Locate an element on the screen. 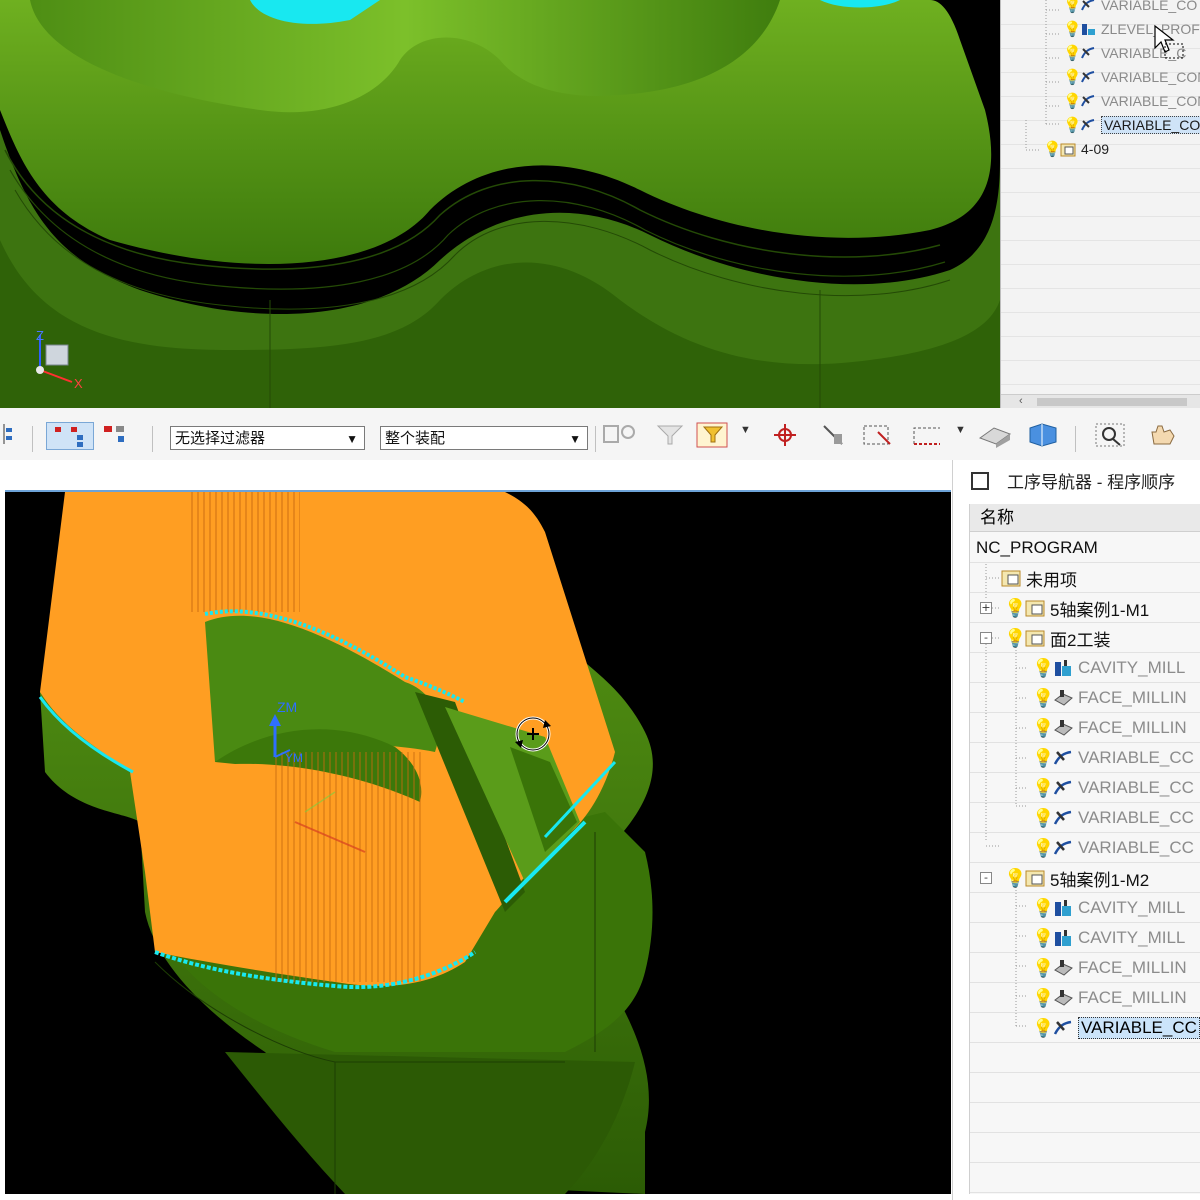  wcs-zm-label: ZM is located at coordinates (287, 707).